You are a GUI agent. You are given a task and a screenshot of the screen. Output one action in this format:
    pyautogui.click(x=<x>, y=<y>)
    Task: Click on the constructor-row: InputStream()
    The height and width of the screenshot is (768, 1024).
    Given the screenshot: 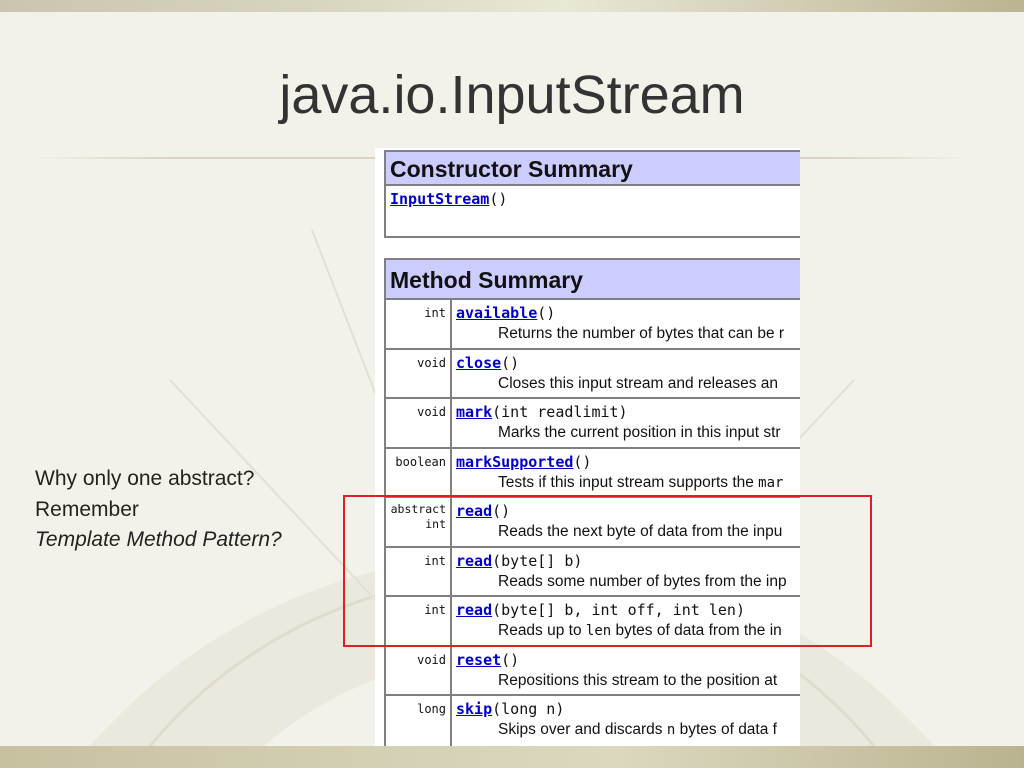 What is the action you would take?
    pyautogui.click(x=593, y=210)
    